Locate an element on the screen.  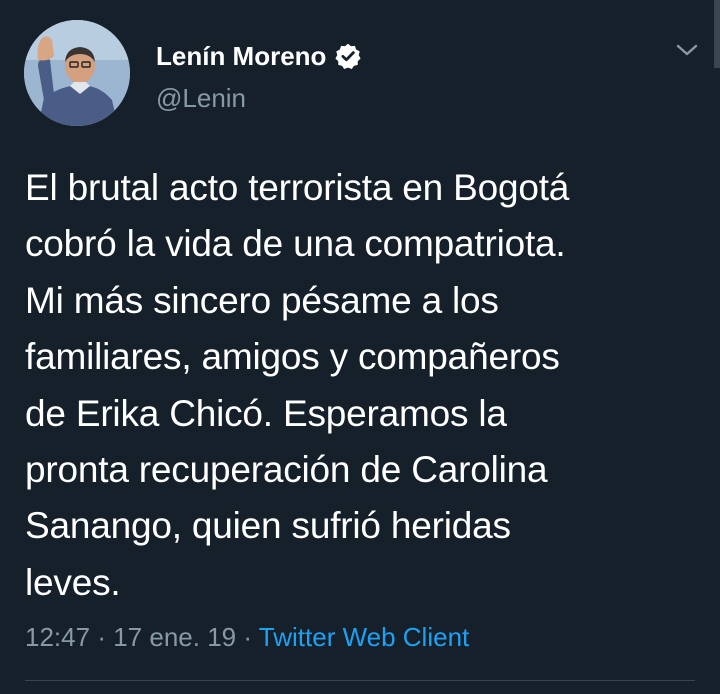
scroll-edge-indicator is located at coordinates (717, 34).